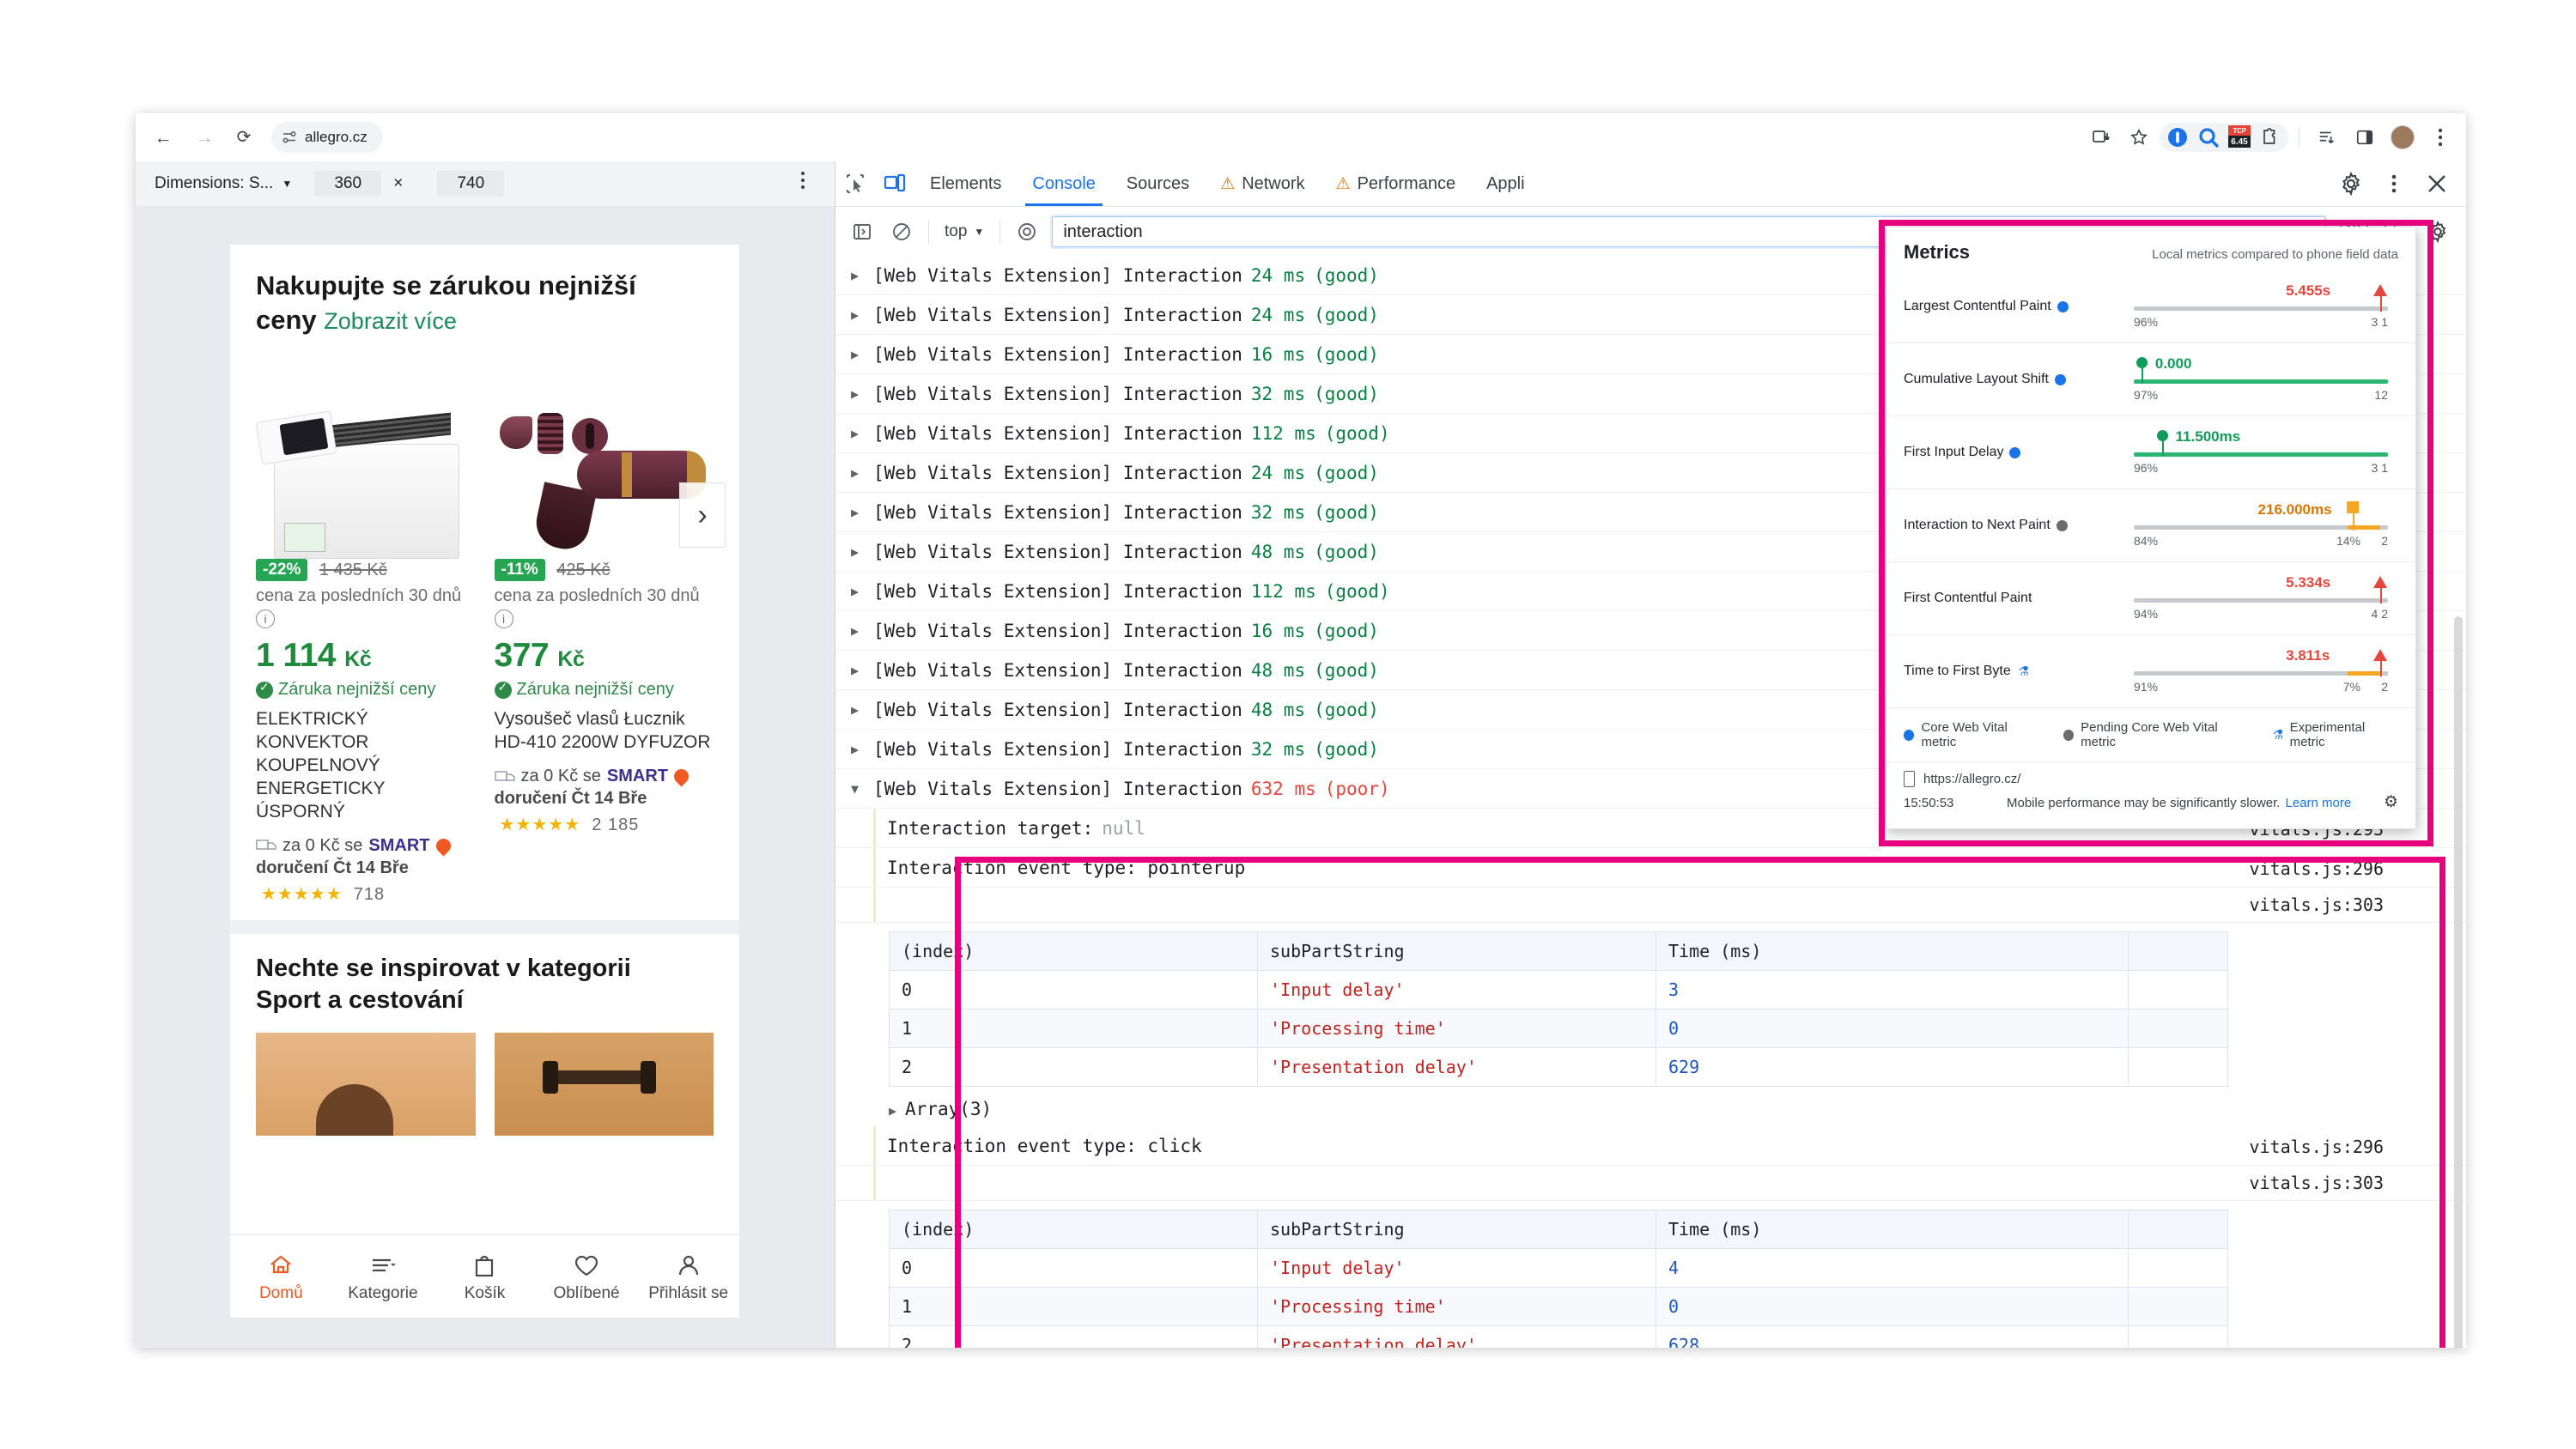 The height and width of the screenshot is (1449, 2576). Describe the element at coordinates (2250, 525) in the screenshot. I see `metric-graph: 216.000ms 84% 14% 2` at that location.